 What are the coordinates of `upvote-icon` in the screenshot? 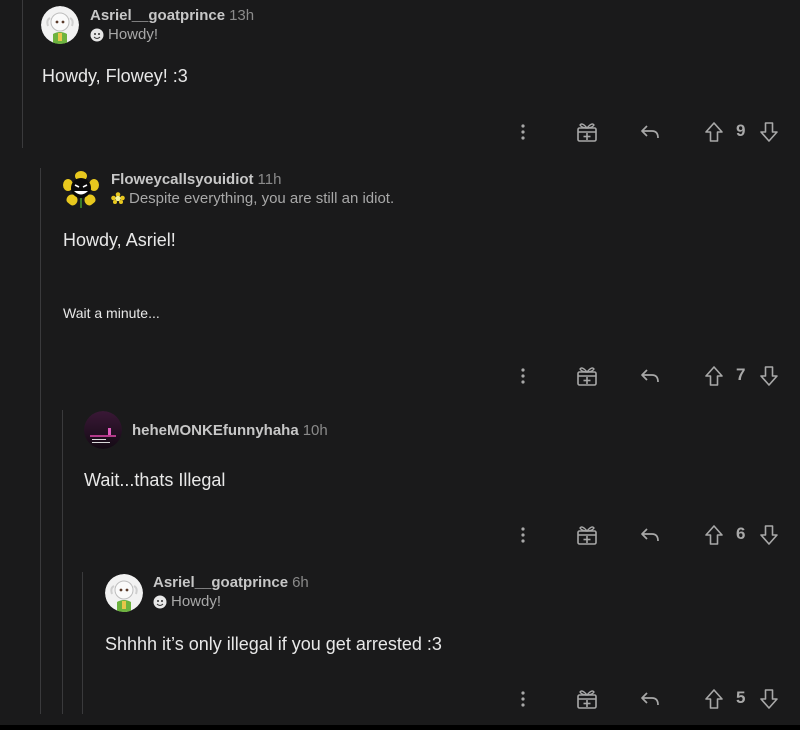 It's located at (714, 699).